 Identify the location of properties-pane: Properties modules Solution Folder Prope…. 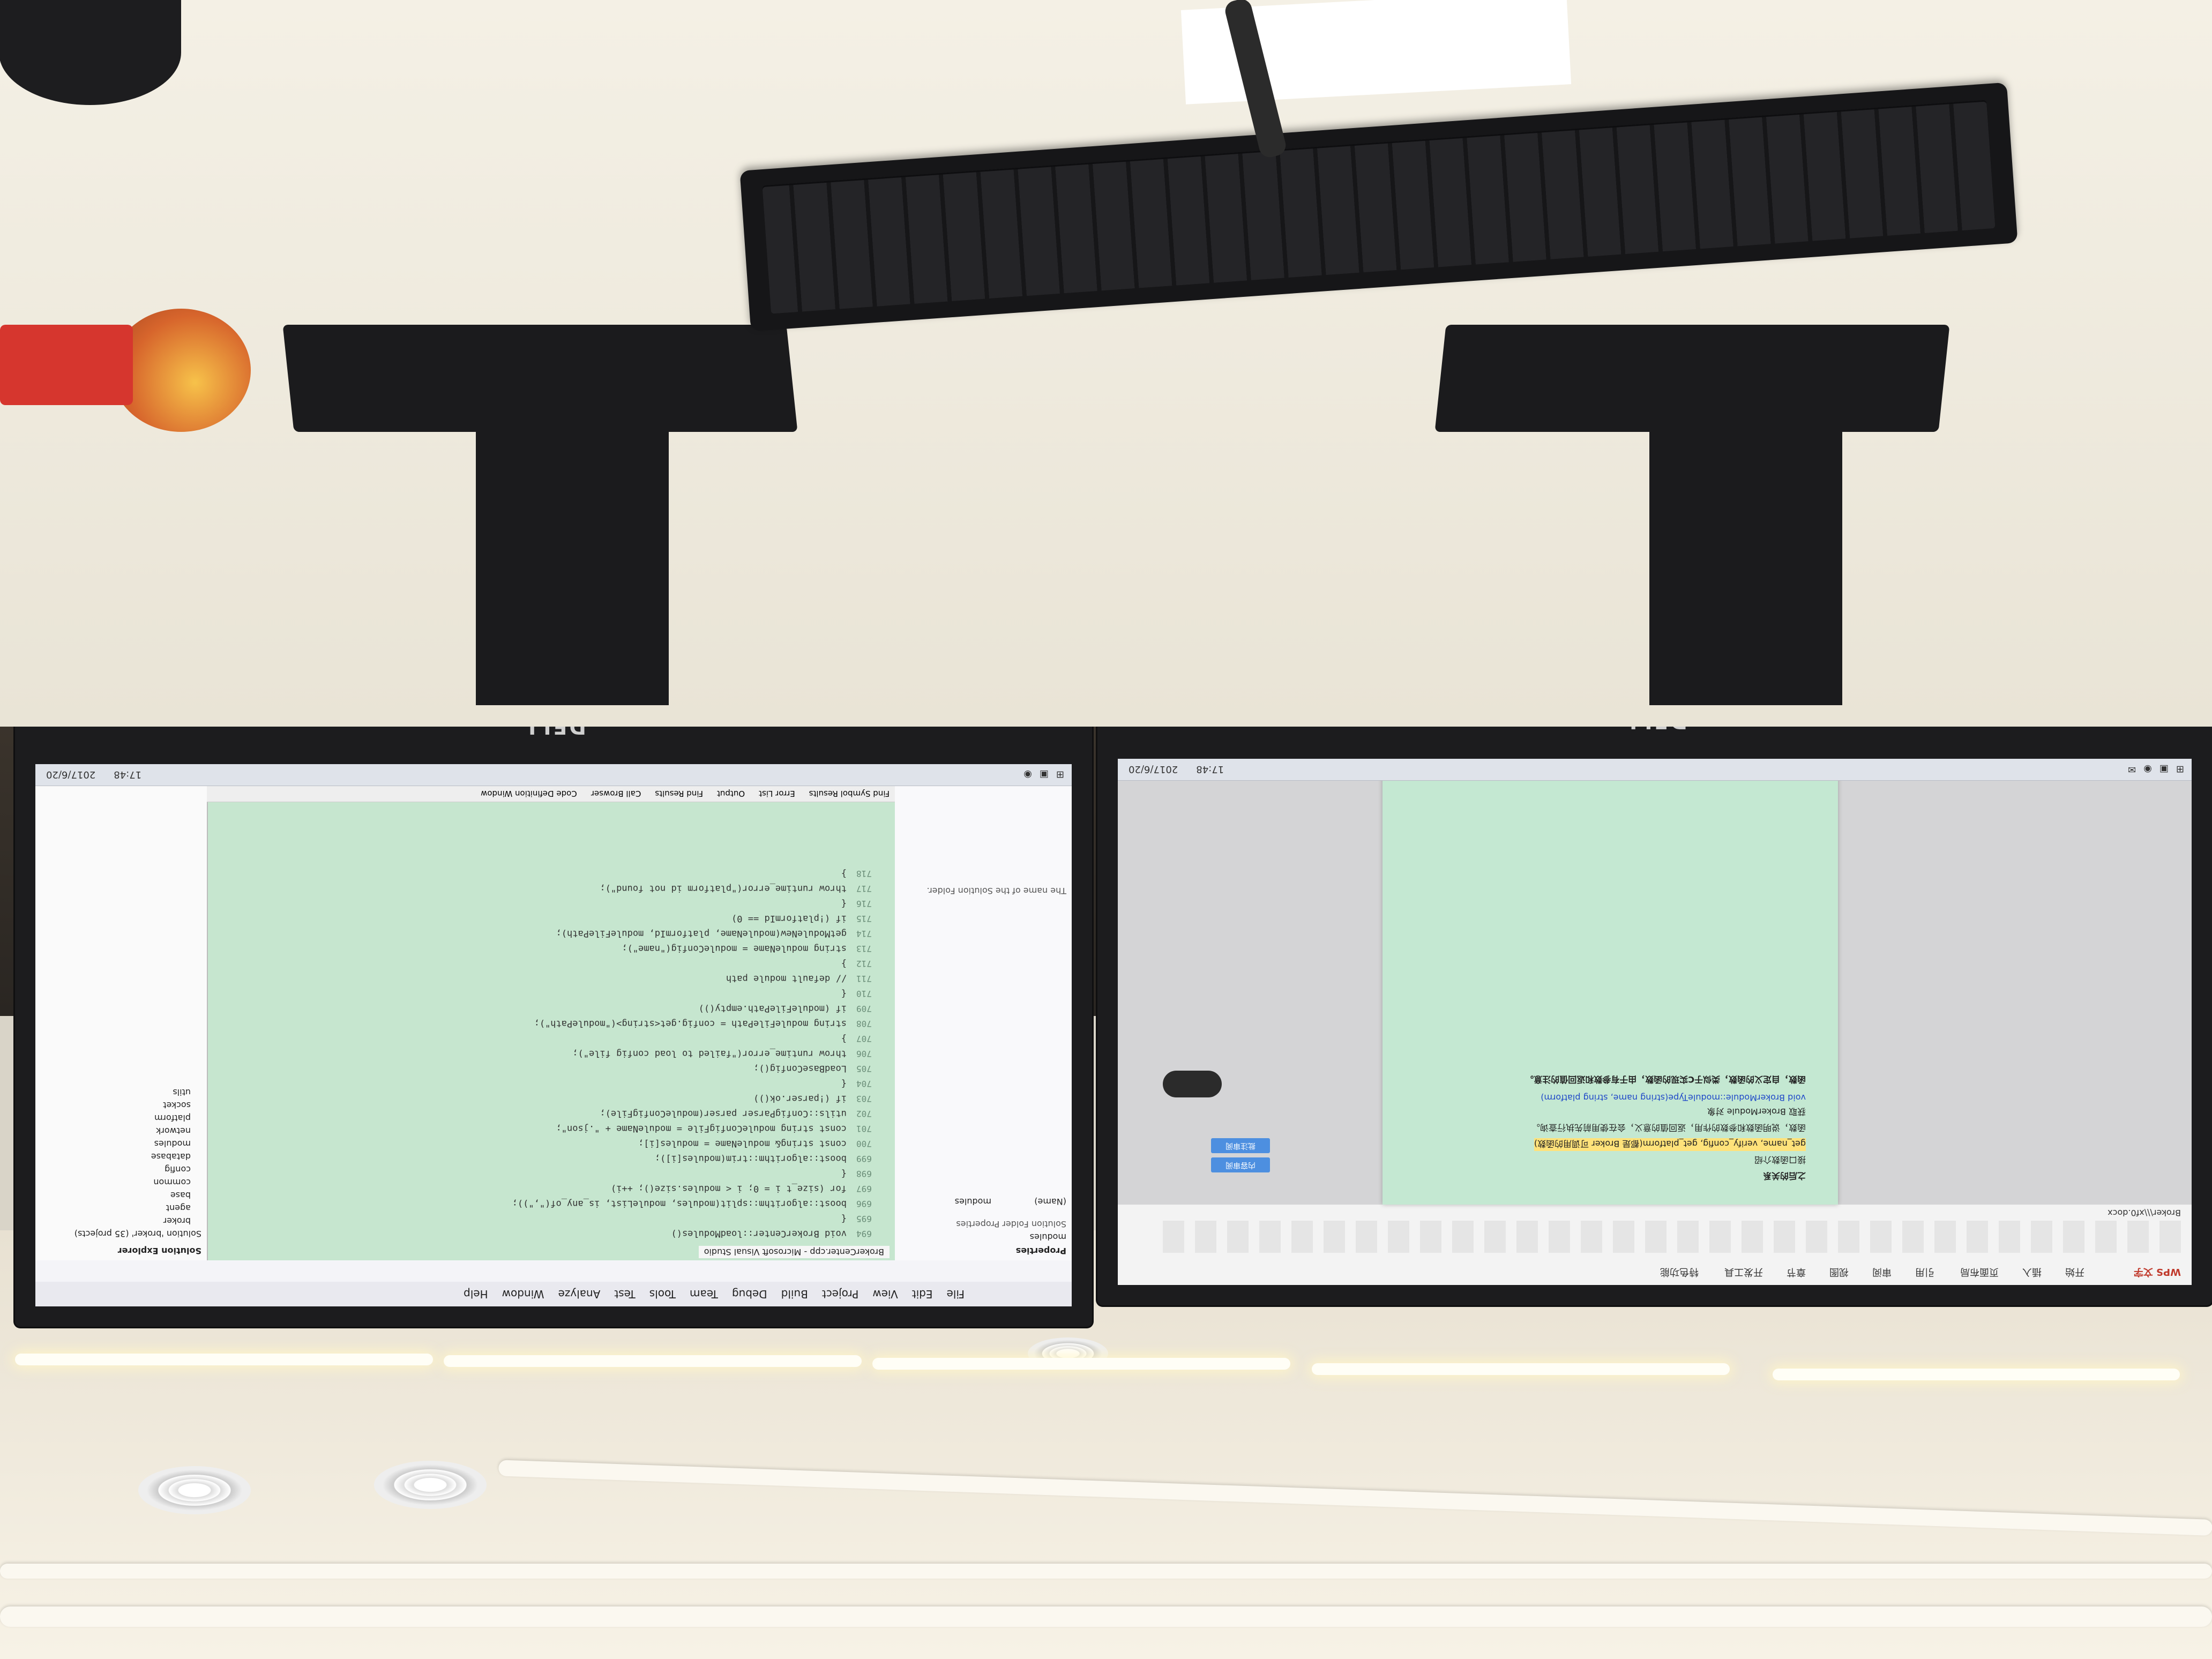
(983, 1023).